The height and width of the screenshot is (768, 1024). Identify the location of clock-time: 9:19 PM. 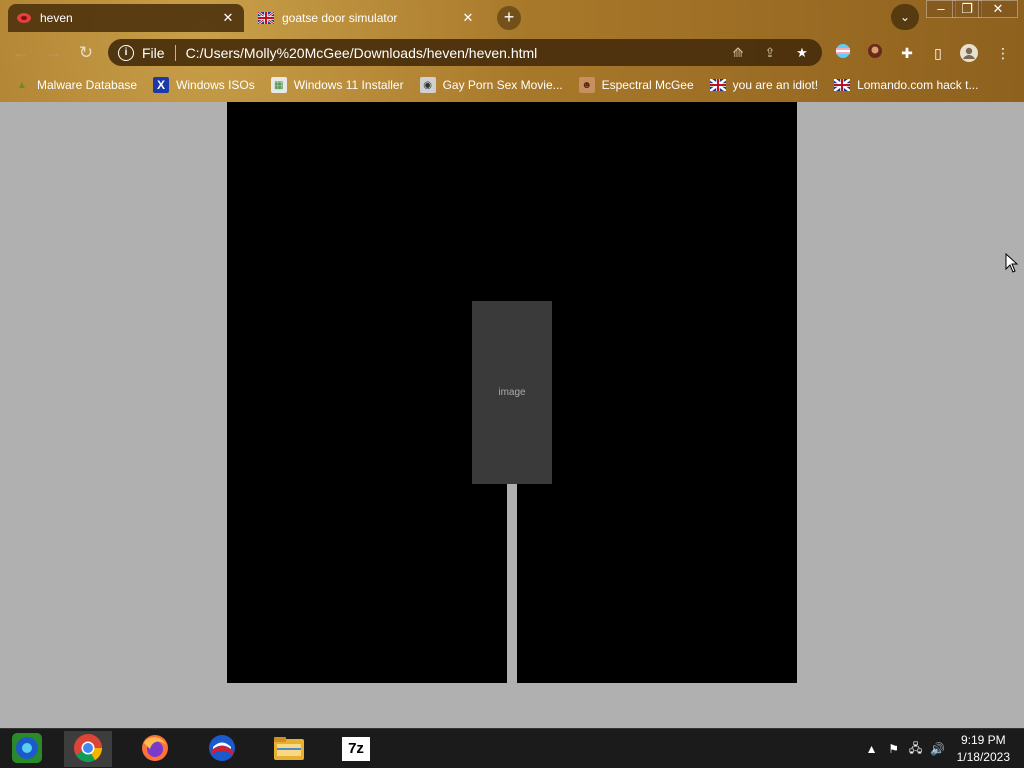
(983, 740).